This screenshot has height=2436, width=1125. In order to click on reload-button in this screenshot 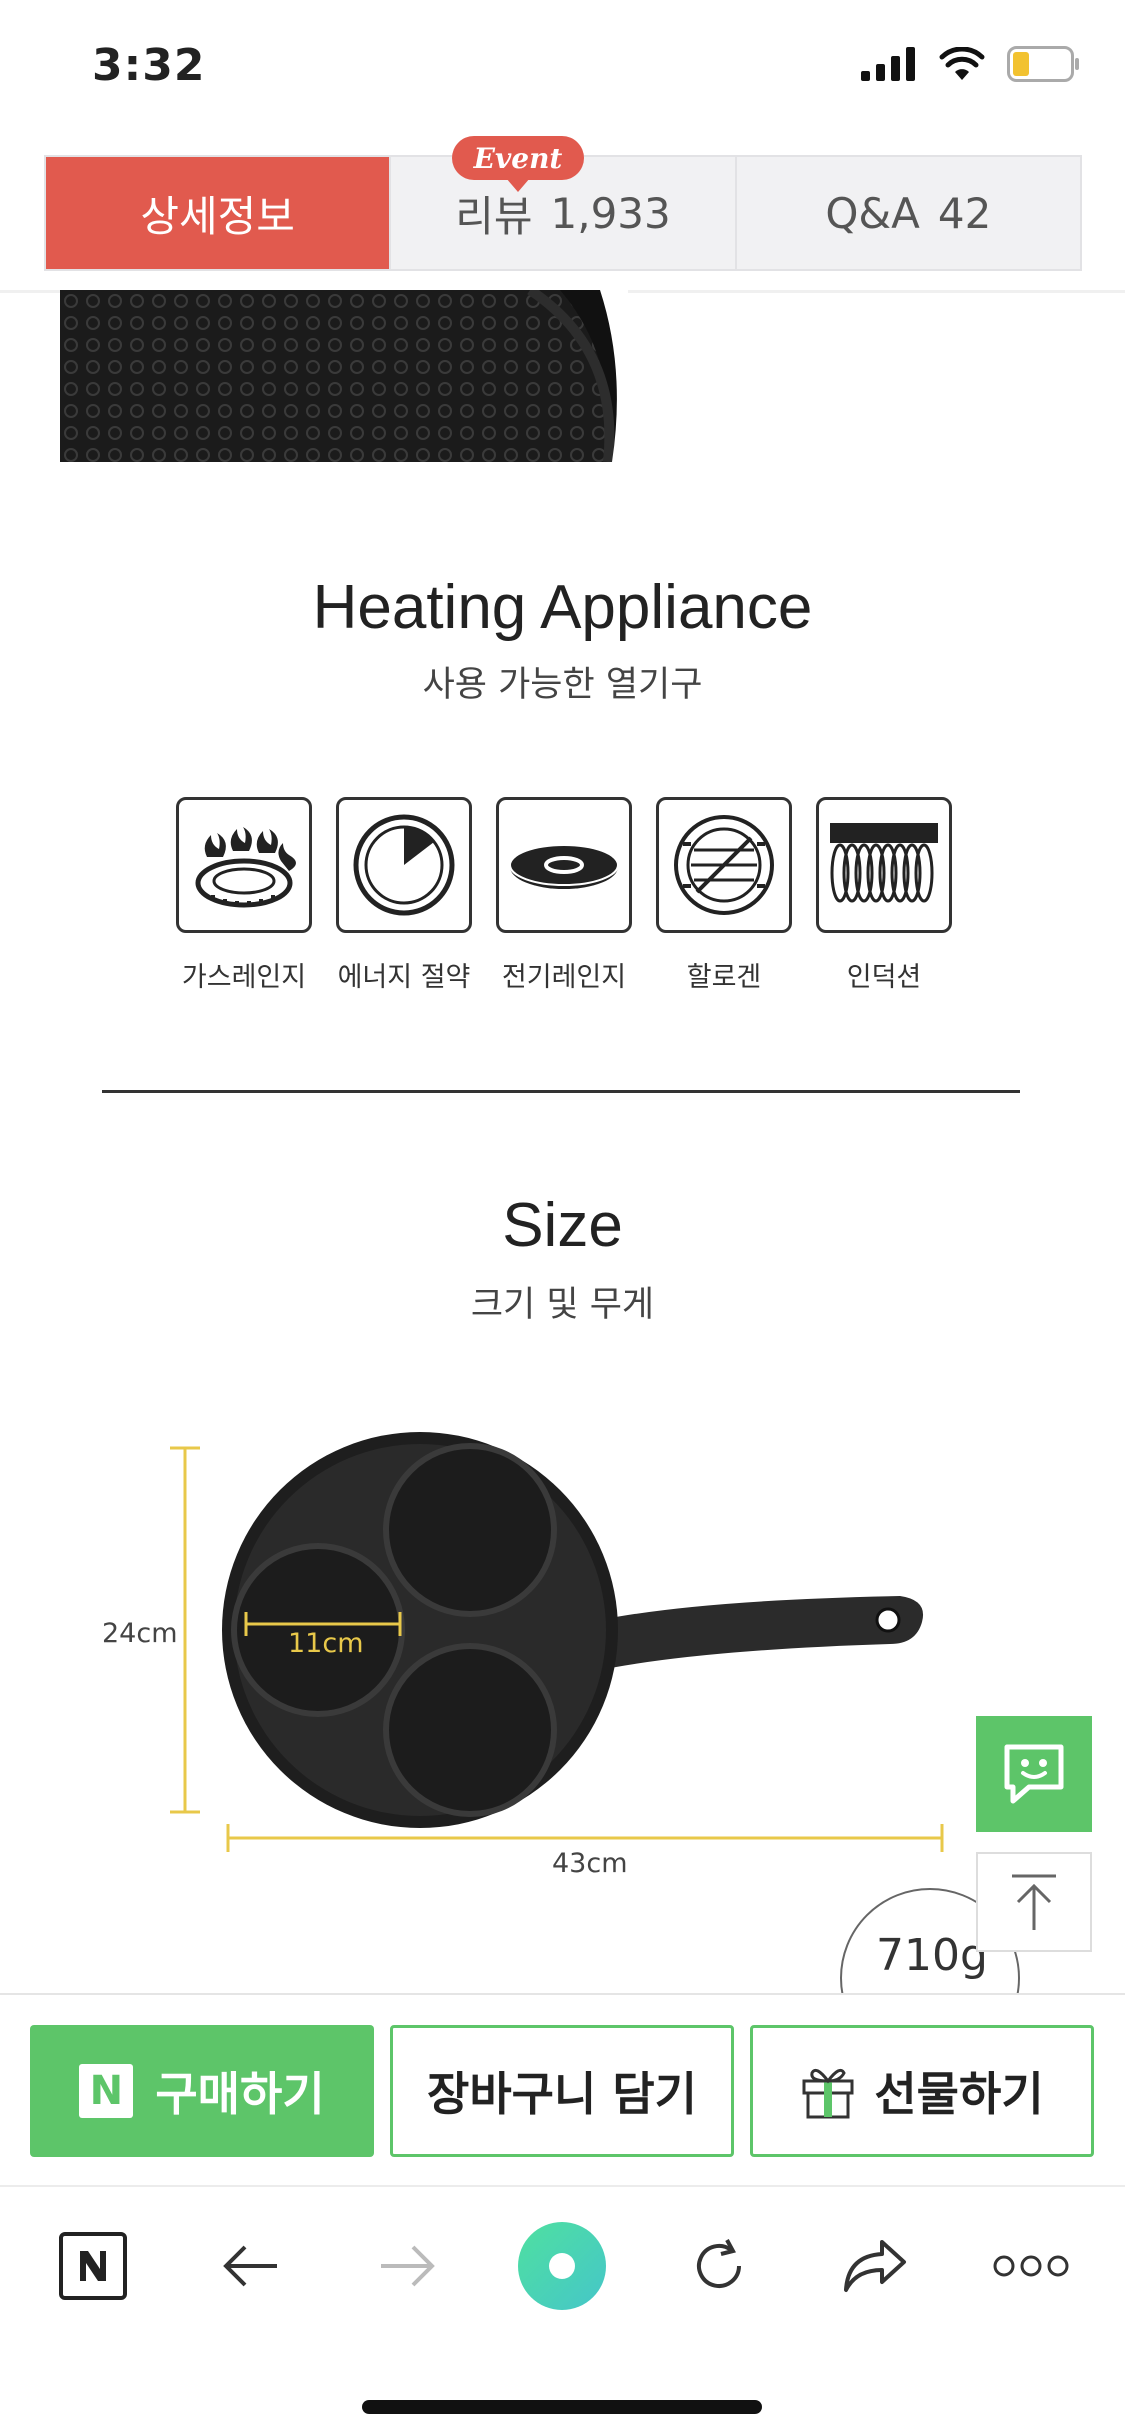, I will do `click(719, 2266)`.